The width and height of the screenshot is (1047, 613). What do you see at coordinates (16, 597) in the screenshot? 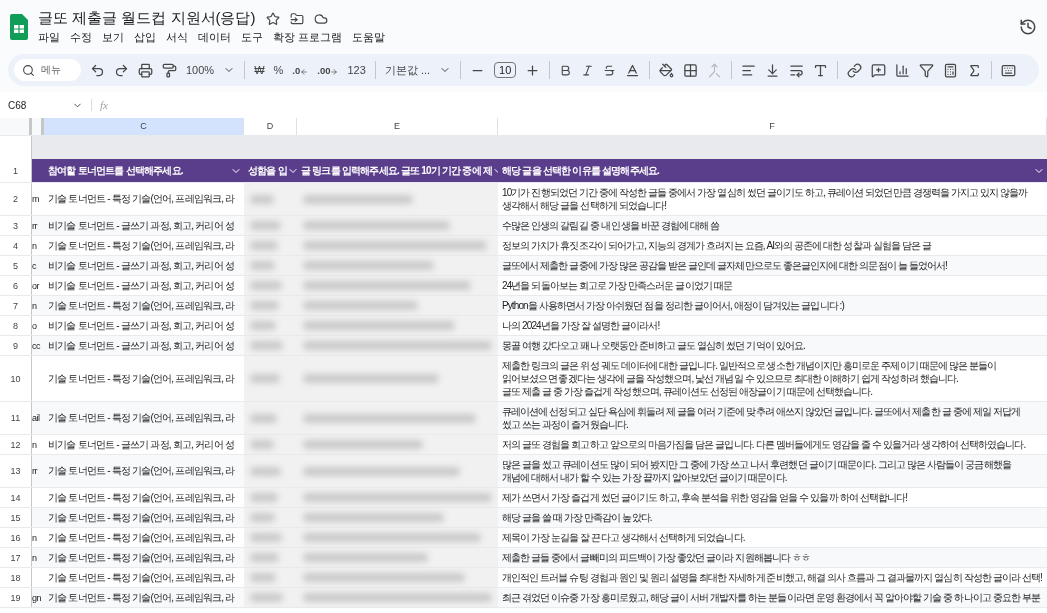
I see `row-number: 19` at bounding box center [16, 597].